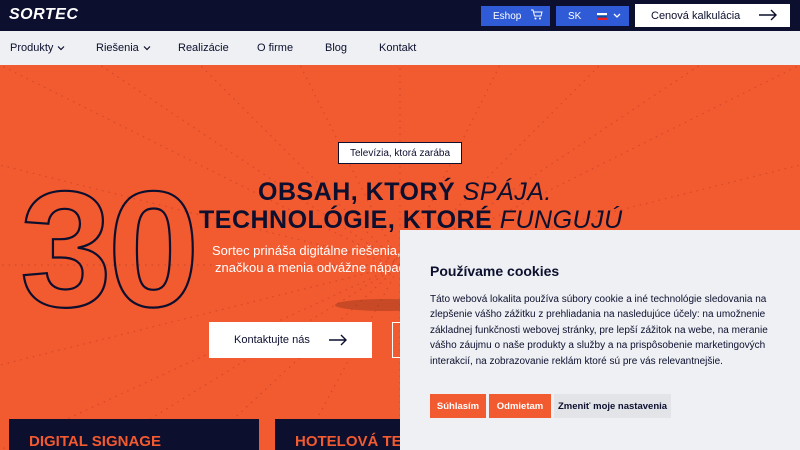 Image resolution: width=800 pixels, height=450 pixels. What do you see at coordinates (520, 406) in the screenshot?
I see `reject-cookies-button: Odmietam` at bounding box center [520, 406].